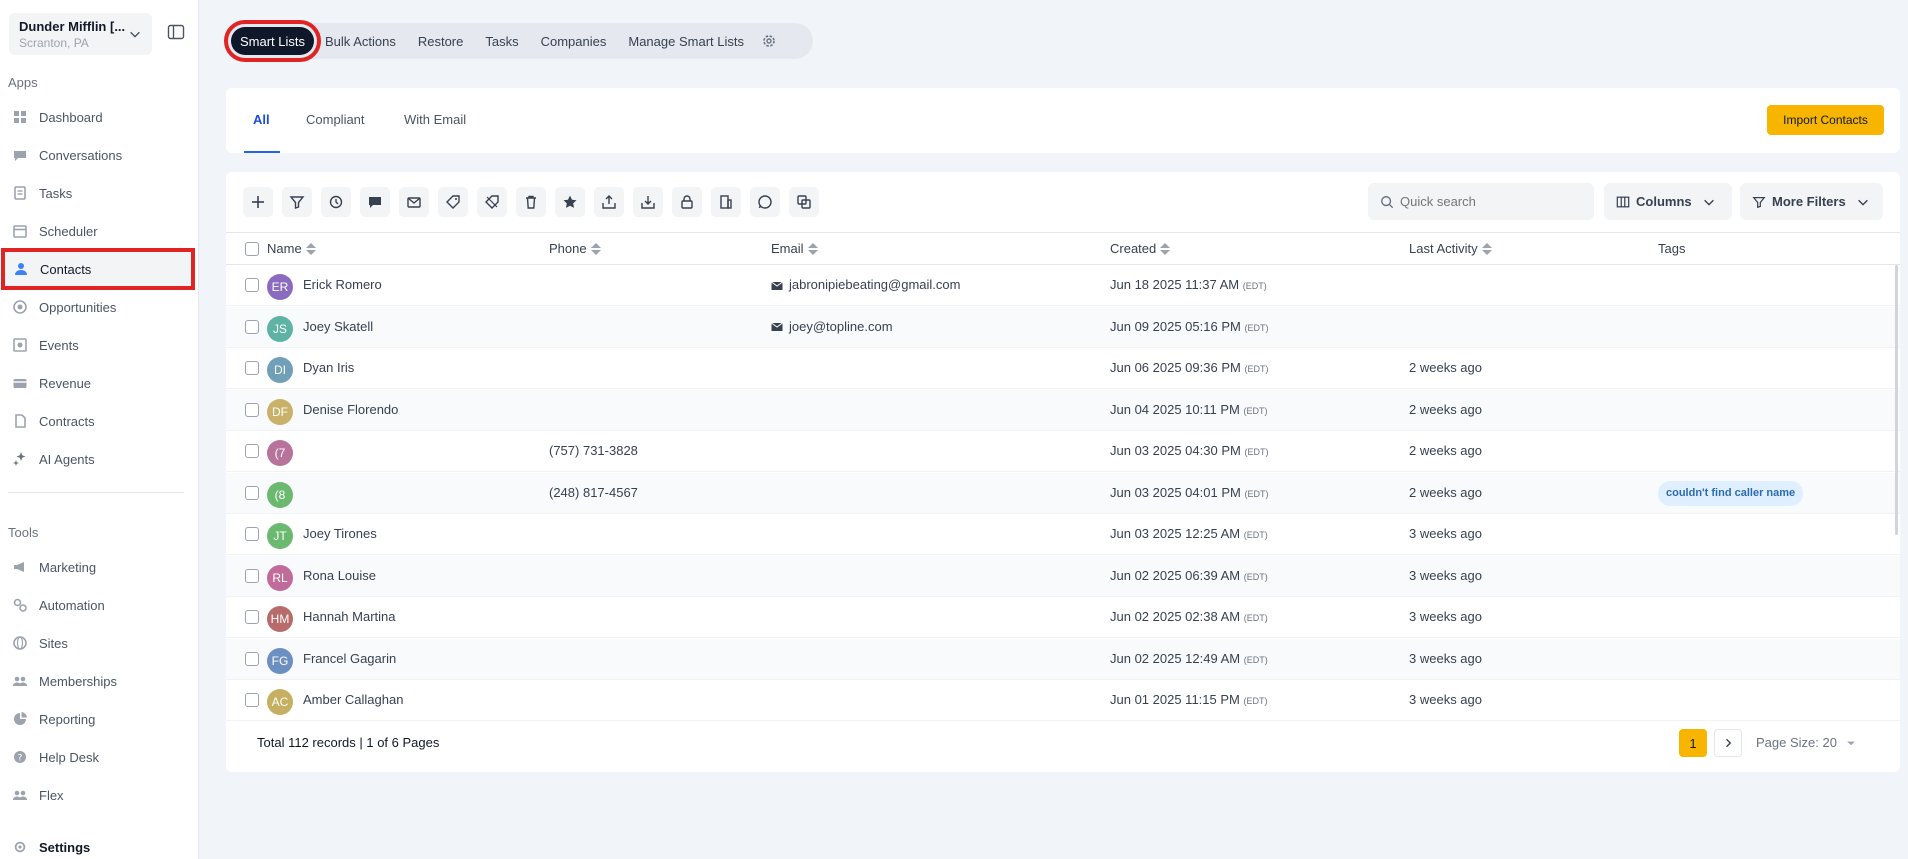  I want to click on sidebar-item-tasks: Tasks, so click(99, 193).